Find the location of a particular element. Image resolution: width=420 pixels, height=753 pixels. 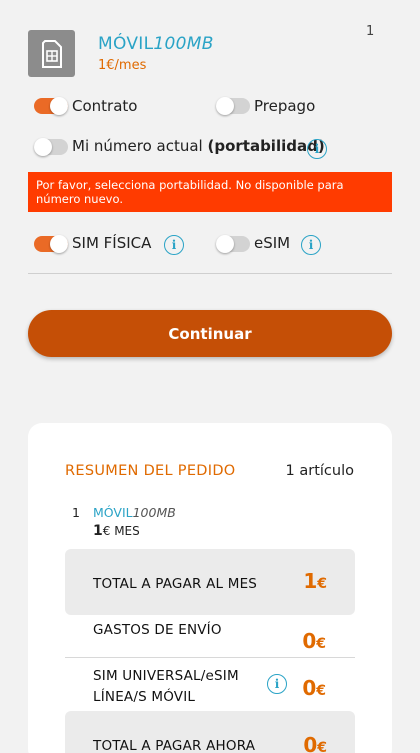

portabilidad-label: Mi número actual (portabilidad) is located at coordinates (198, 146).